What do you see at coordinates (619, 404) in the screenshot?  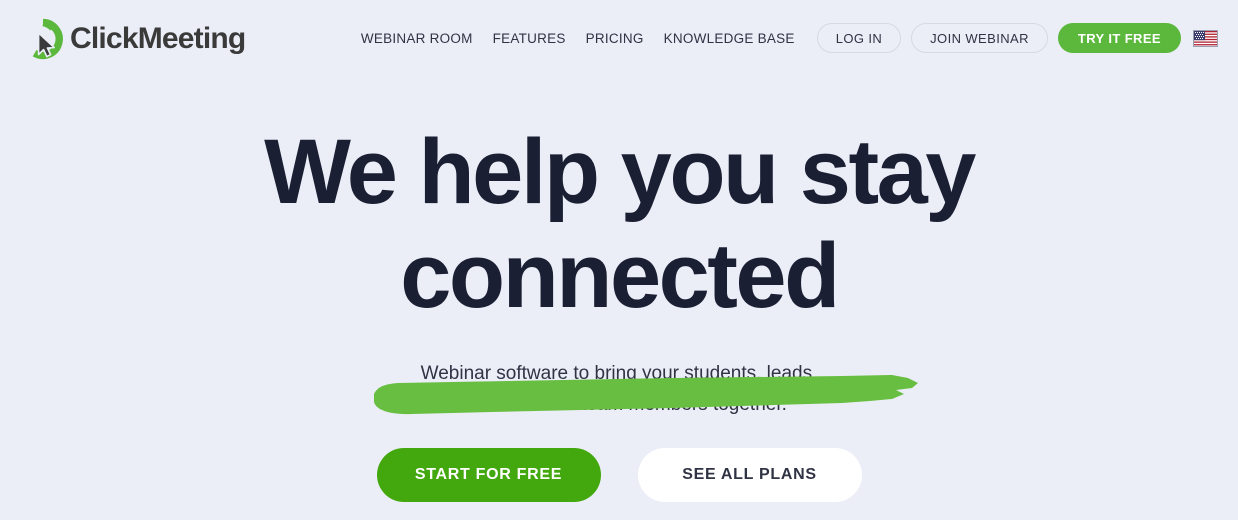 I see `subhead-line-2: customers and team members together.` at bounding box center [619, 404].